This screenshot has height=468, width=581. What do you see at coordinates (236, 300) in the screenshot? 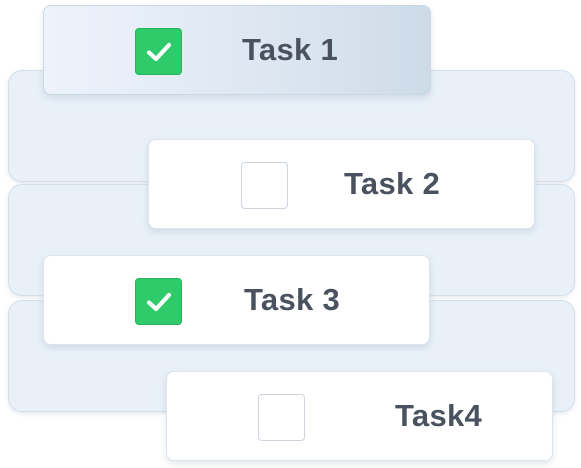
I see `task-item-3: Task 3` at bounding box center [236, 300].